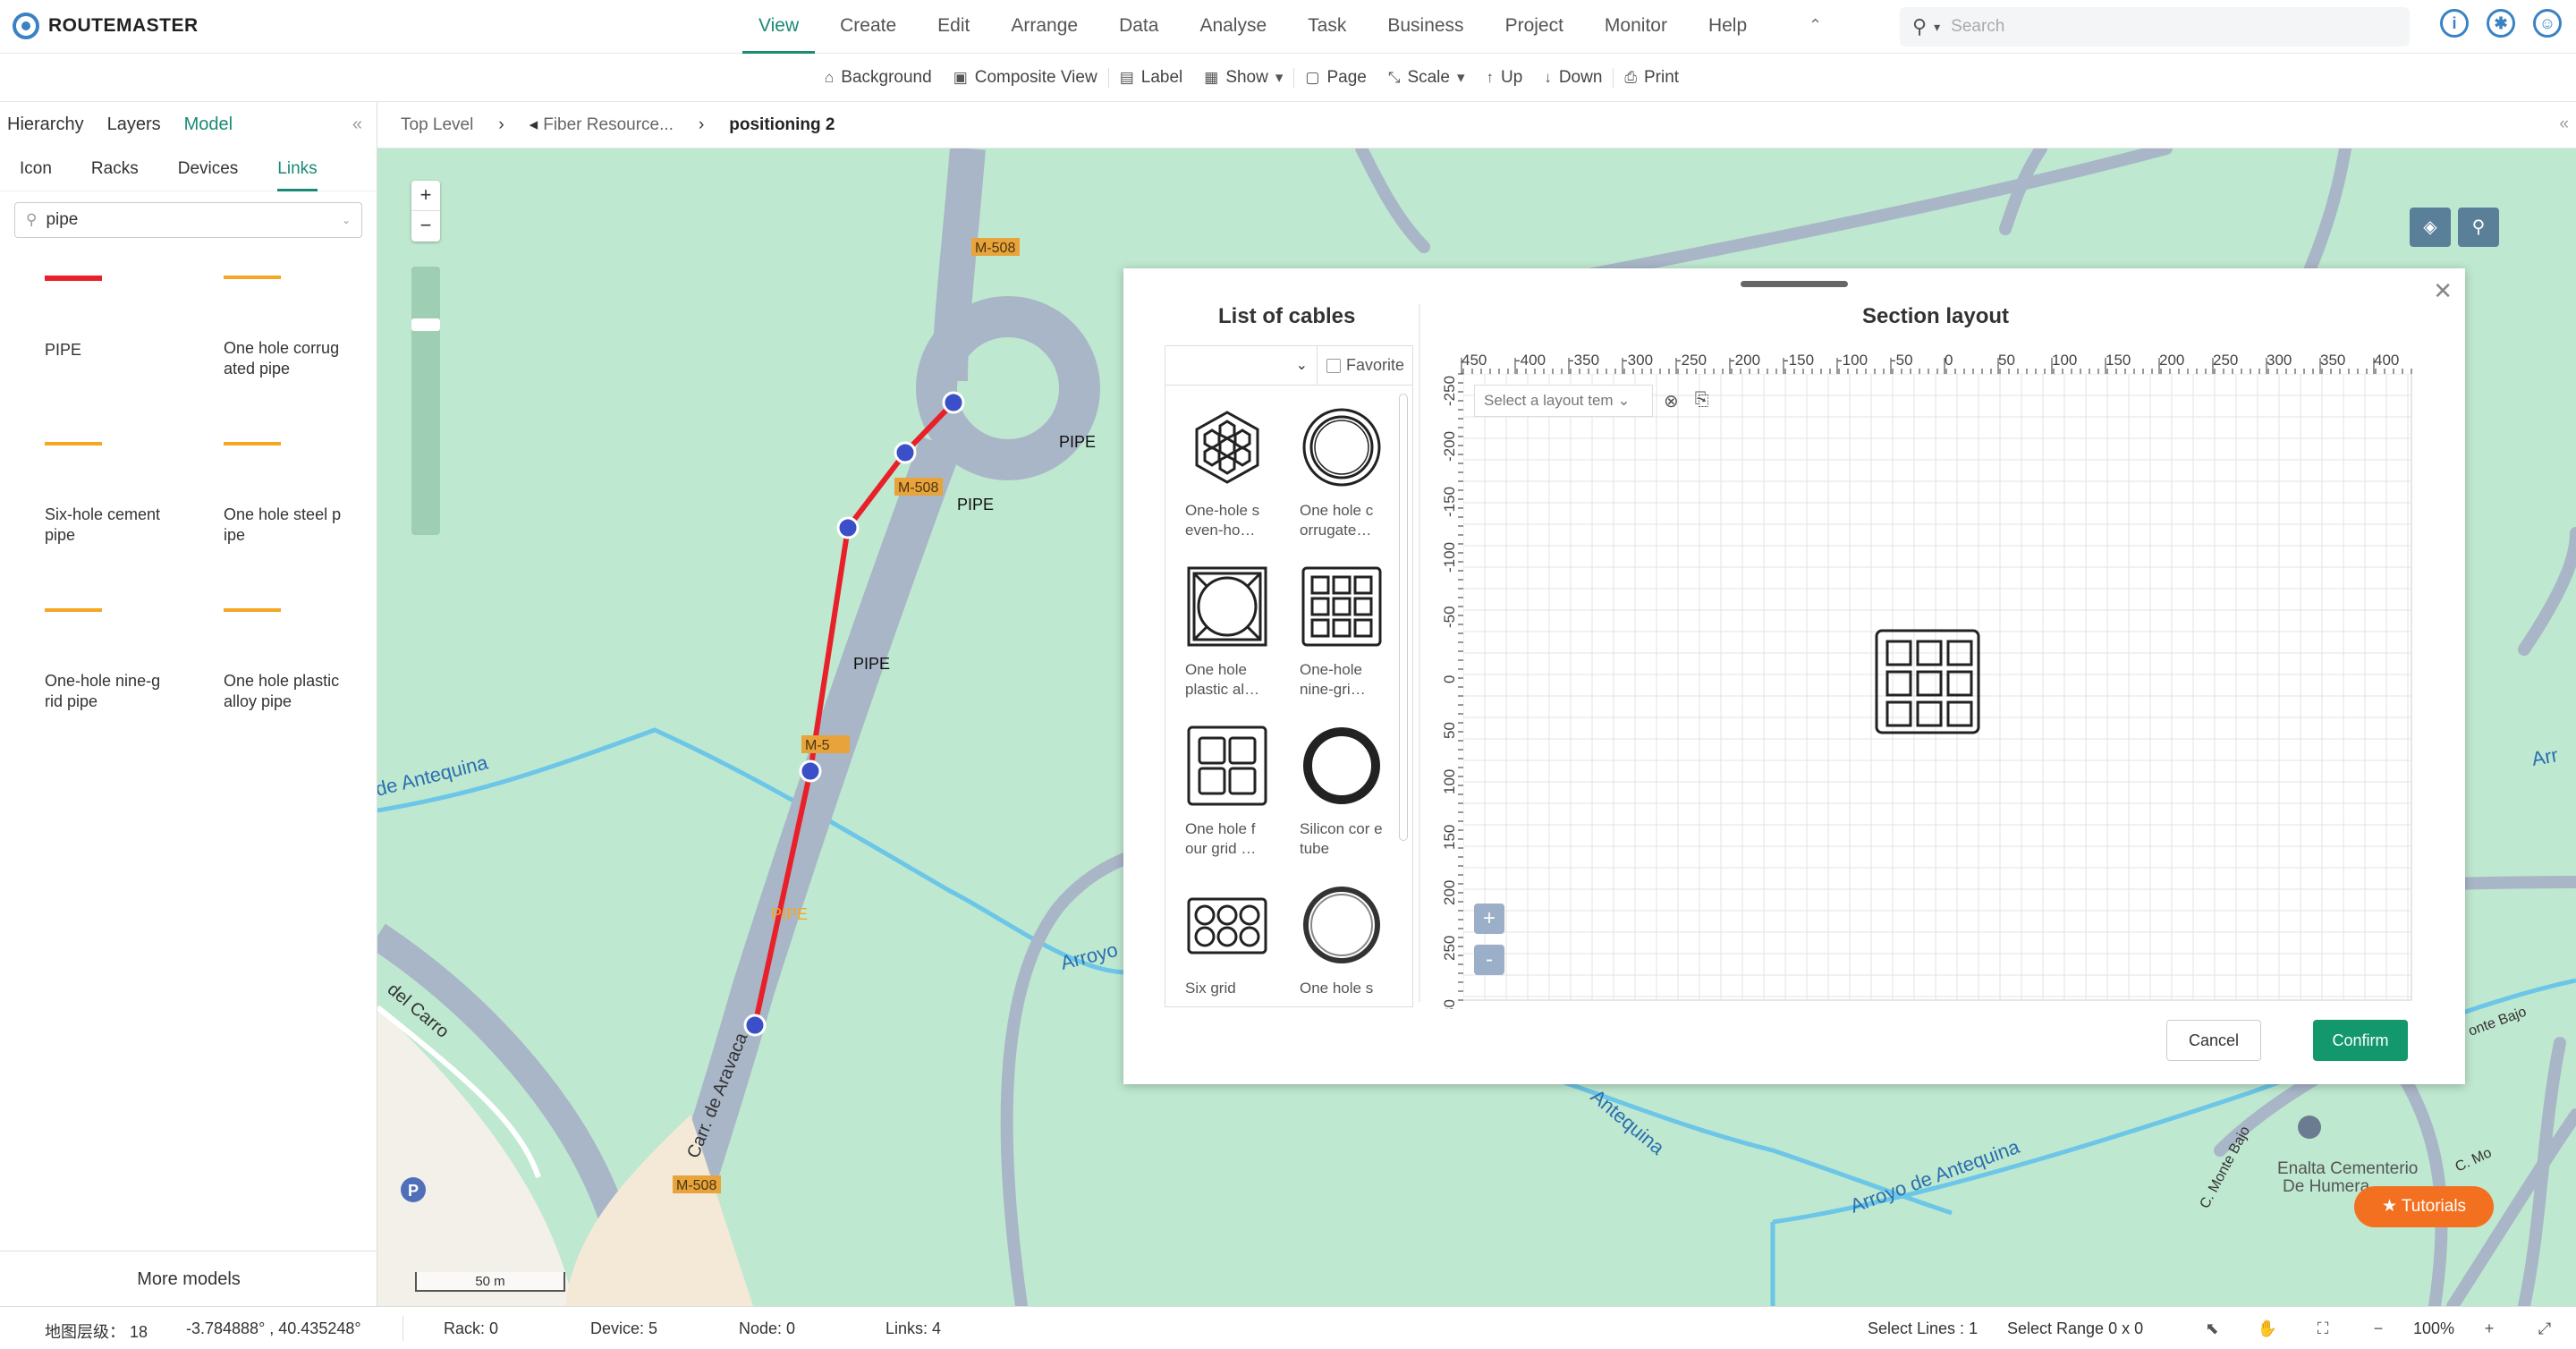 This screenshot has height=1349, width=2576. What do you see at coordinates (1044, 27) in the screenshot?
I see `menu-arrange: Arrange` at bounding box center [1044, 27].